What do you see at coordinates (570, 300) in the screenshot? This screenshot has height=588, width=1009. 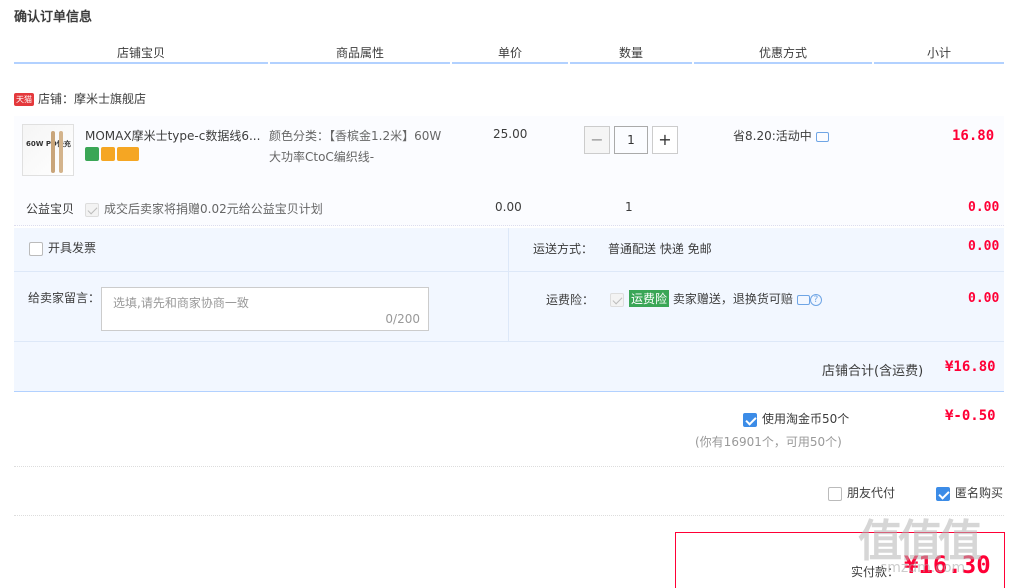 I see `insurance-label: 运费险：` at bounding box center [570, 300].